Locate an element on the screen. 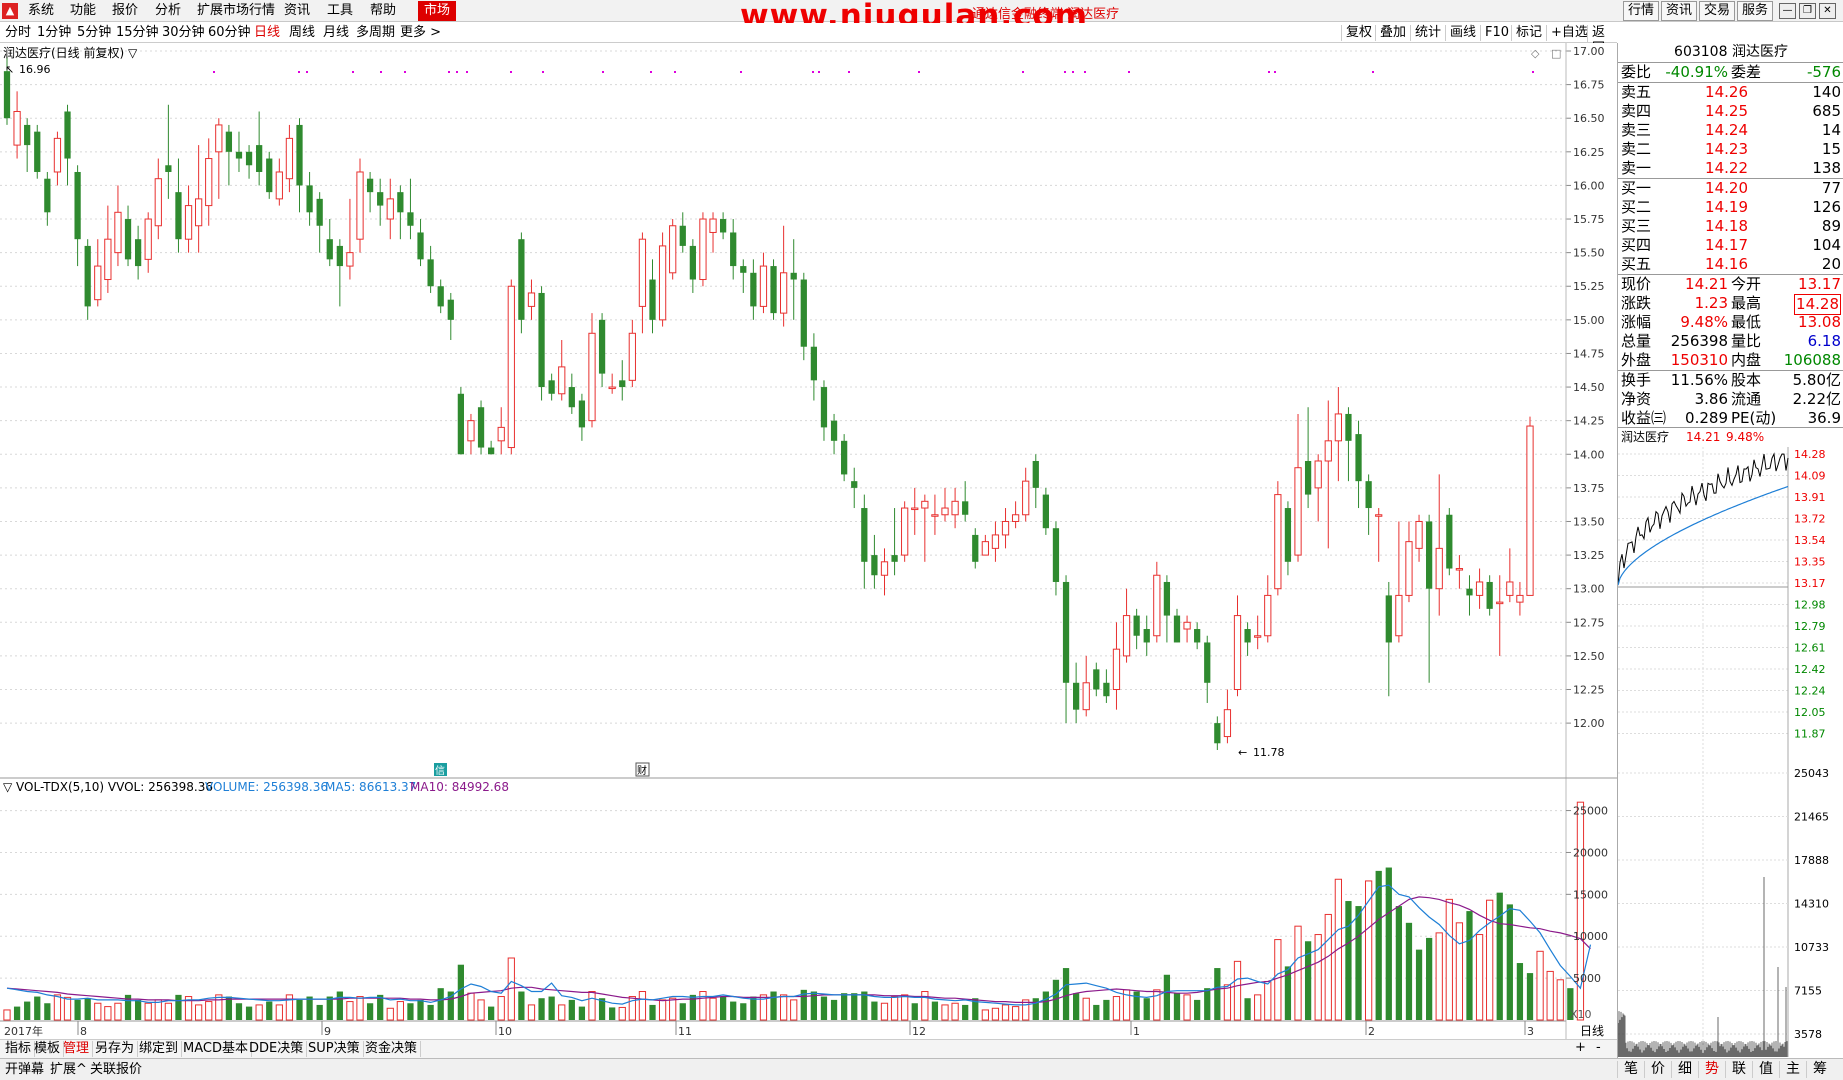  date-tick-label: 2017年 is located at coordinates (23, 1031).